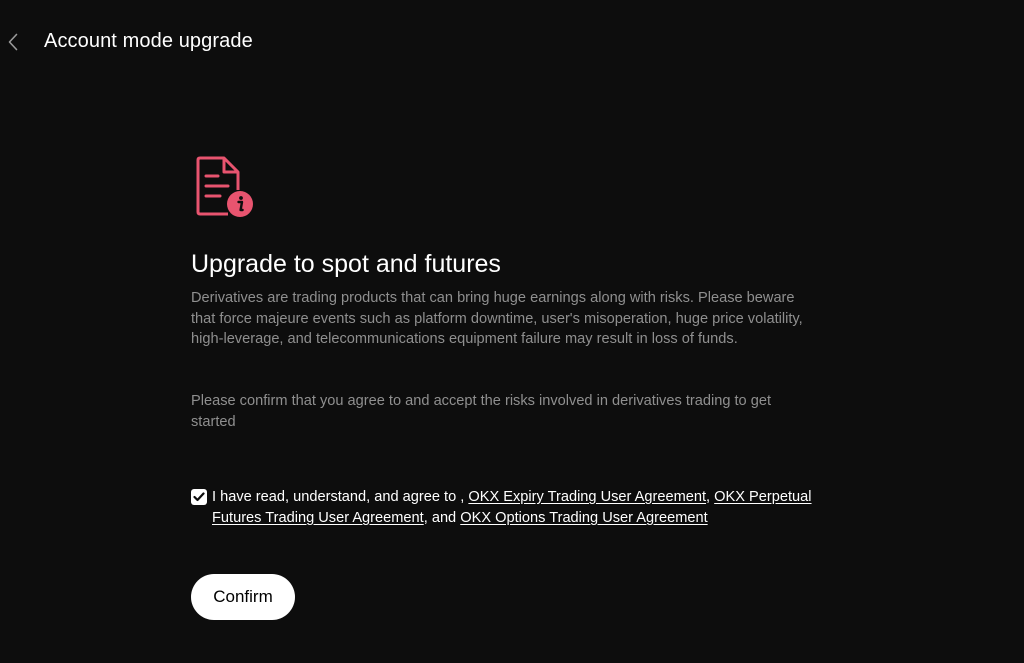  What do you see at coordinates (224, 186) in the screenshot?
I see `document-info-icon` at bounding box center [224, 186].